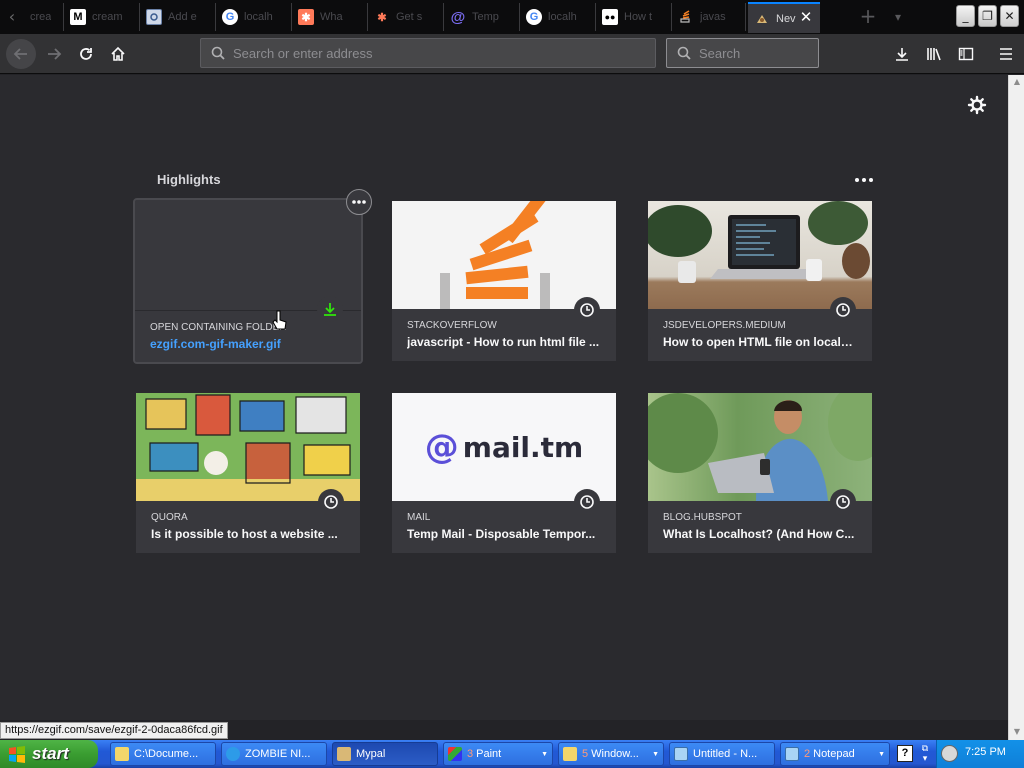 The image size is (1024, 768). What do you see at coordinates (428, 53) in the screenshot?
I see `address-bar: Search or enter address` at bounding box center [428, 53].